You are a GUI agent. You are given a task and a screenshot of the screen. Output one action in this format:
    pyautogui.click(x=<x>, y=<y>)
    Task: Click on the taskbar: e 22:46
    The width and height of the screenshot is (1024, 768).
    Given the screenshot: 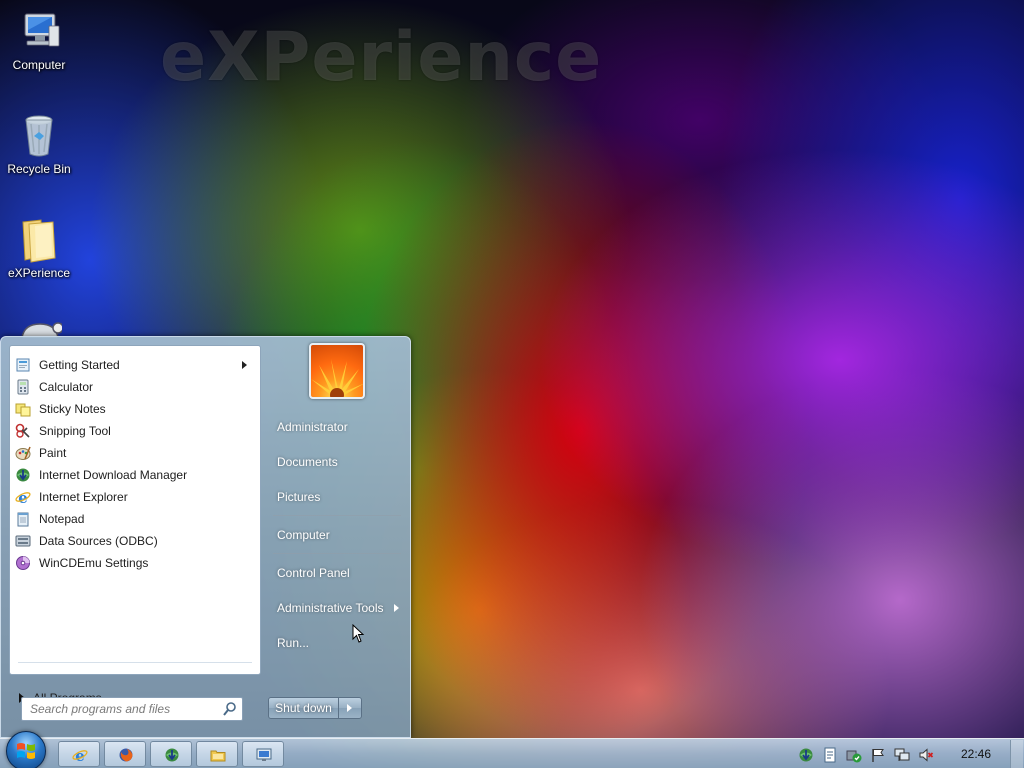 What is the action you would take?
    pyautogui.click(x=512, y=749)
    